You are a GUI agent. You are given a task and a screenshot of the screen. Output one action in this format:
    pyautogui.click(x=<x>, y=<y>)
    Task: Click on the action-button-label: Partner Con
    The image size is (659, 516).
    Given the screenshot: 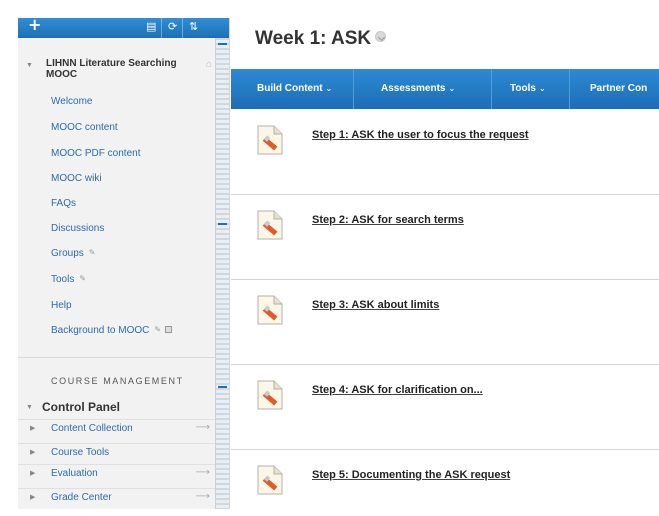 What is the action you would take?
    pyautogui.click(x=619, y=88)
    